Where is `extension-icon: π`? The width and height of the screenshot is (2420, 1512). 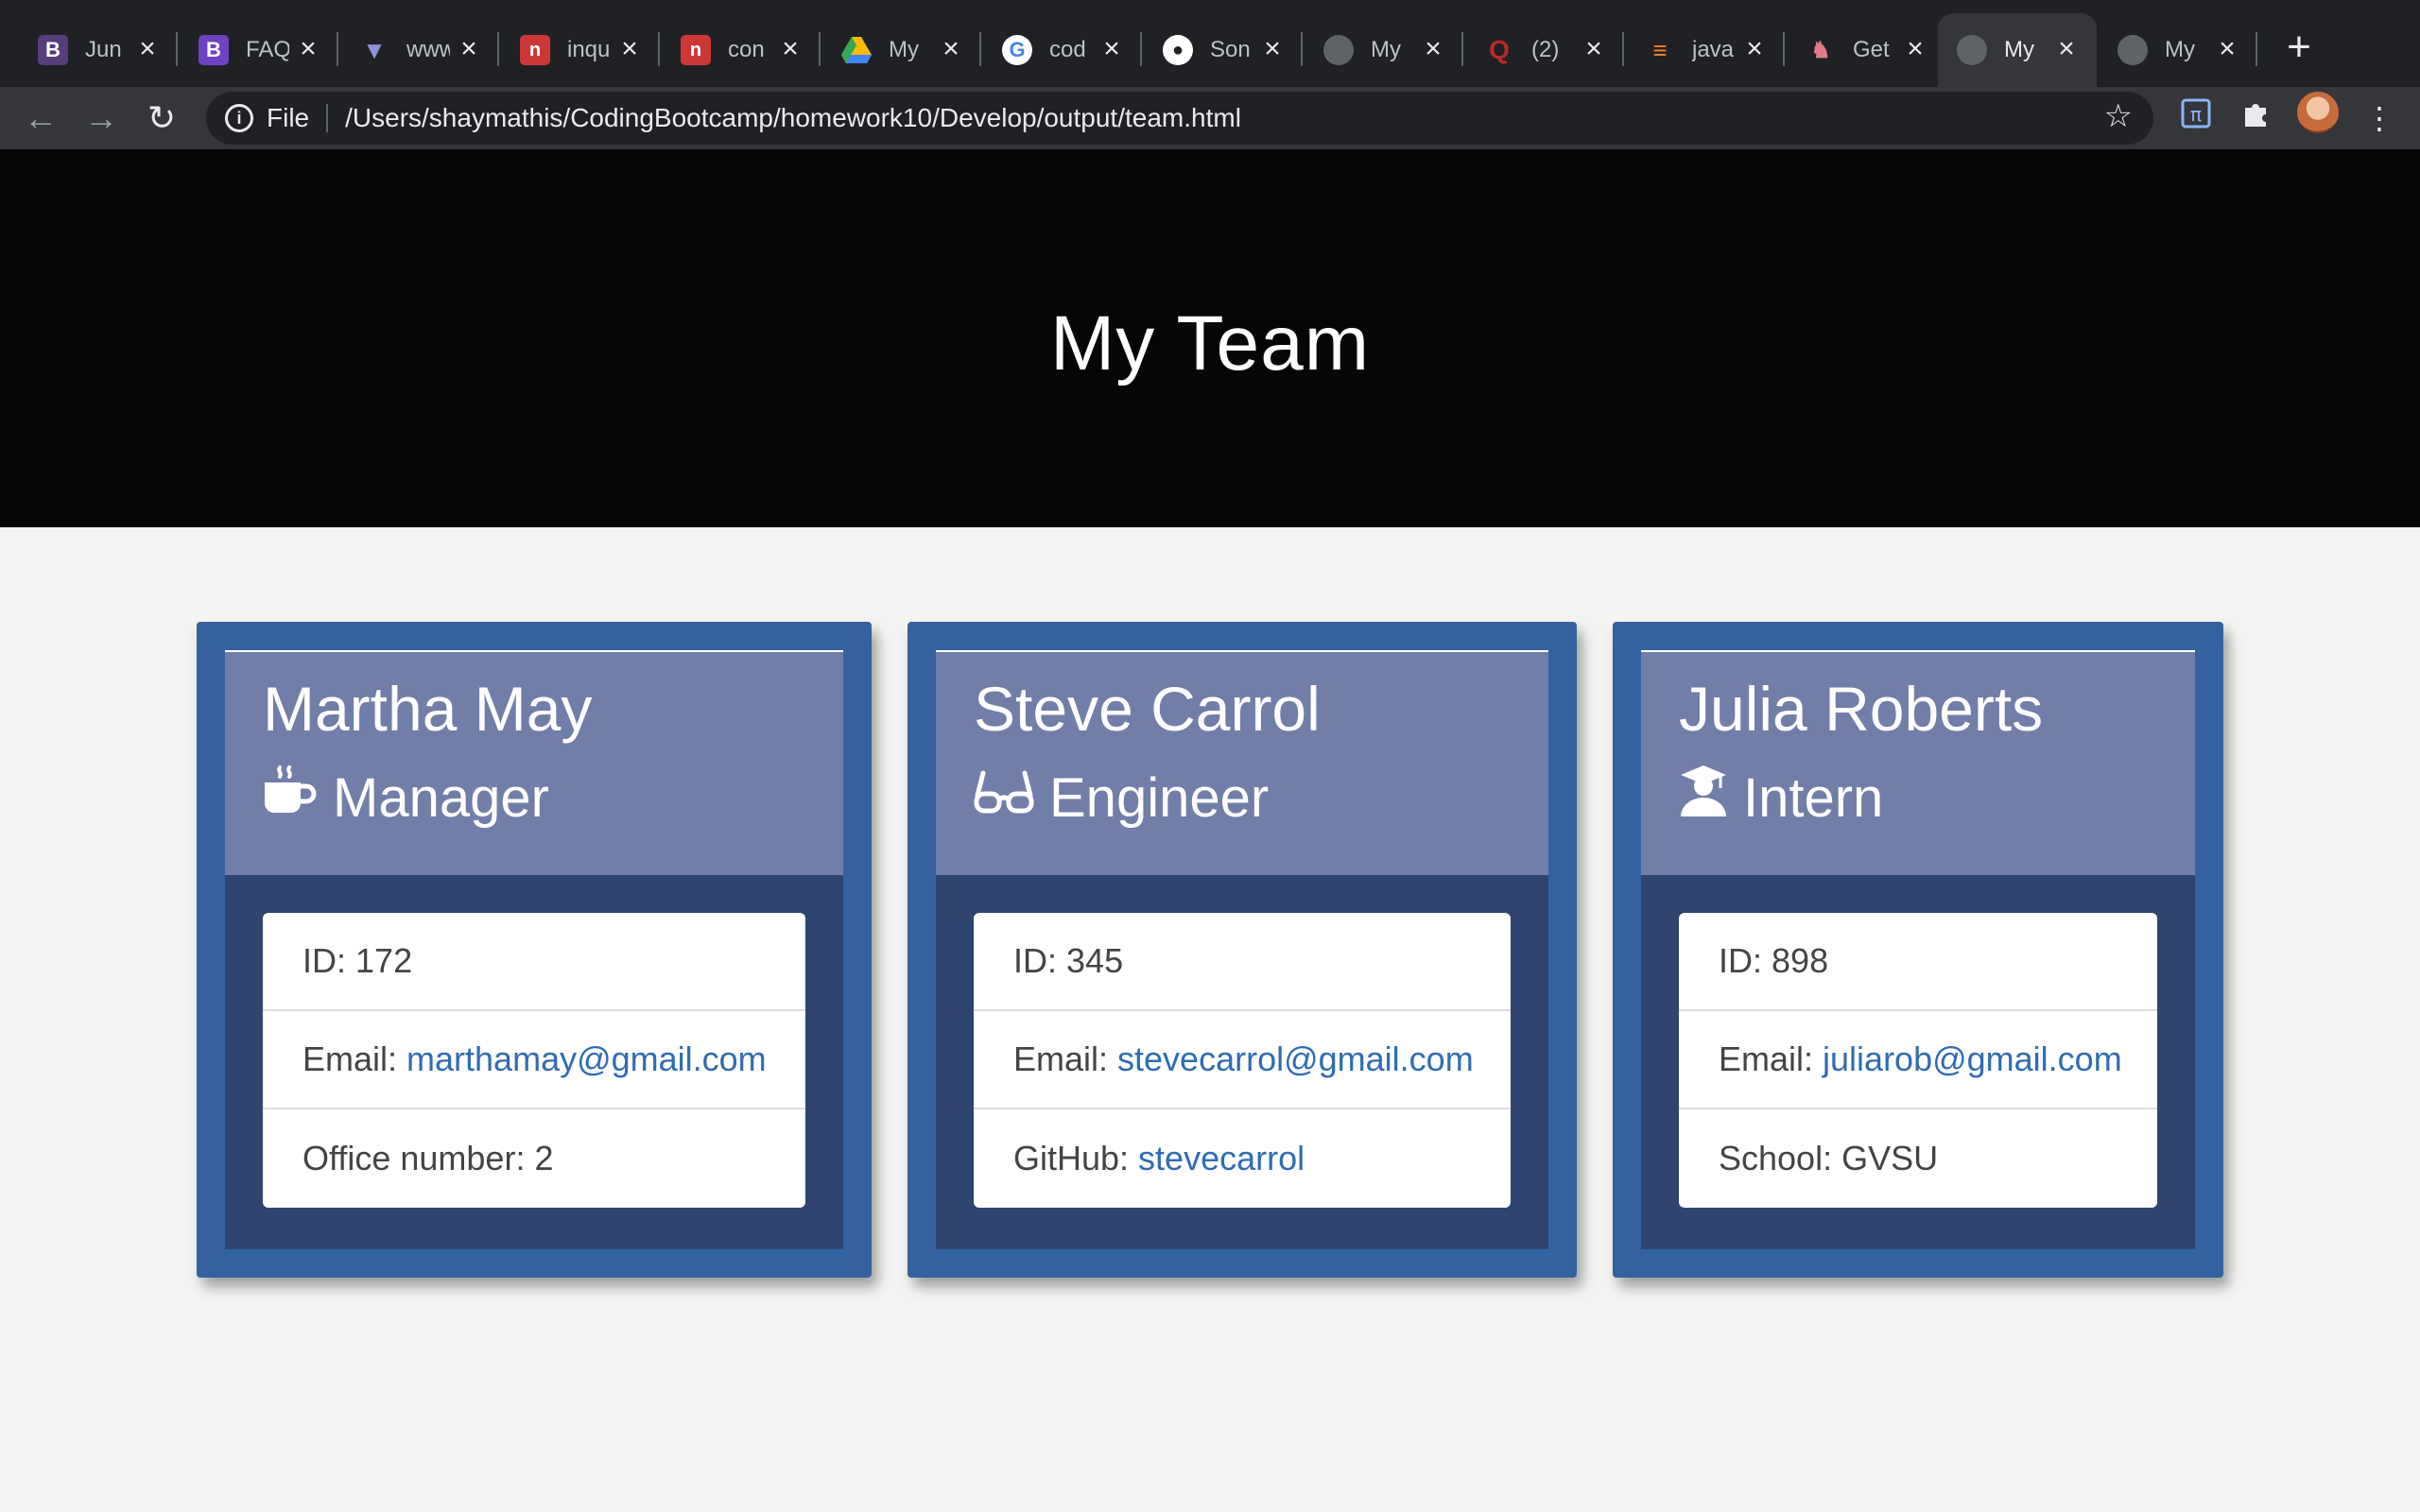 extension-icon: π is located at coordinates (2196, 118).